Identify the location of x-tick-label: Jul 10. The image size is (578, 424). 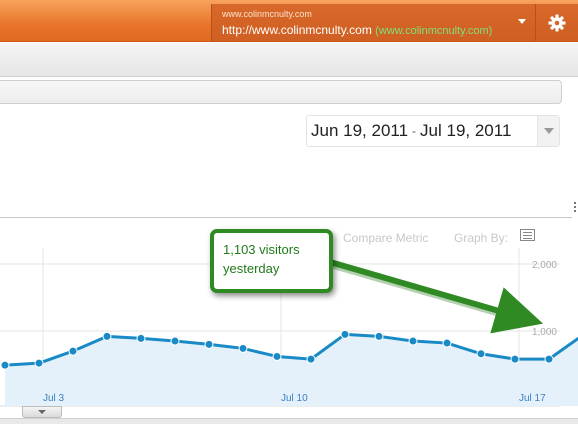
(294, 398).